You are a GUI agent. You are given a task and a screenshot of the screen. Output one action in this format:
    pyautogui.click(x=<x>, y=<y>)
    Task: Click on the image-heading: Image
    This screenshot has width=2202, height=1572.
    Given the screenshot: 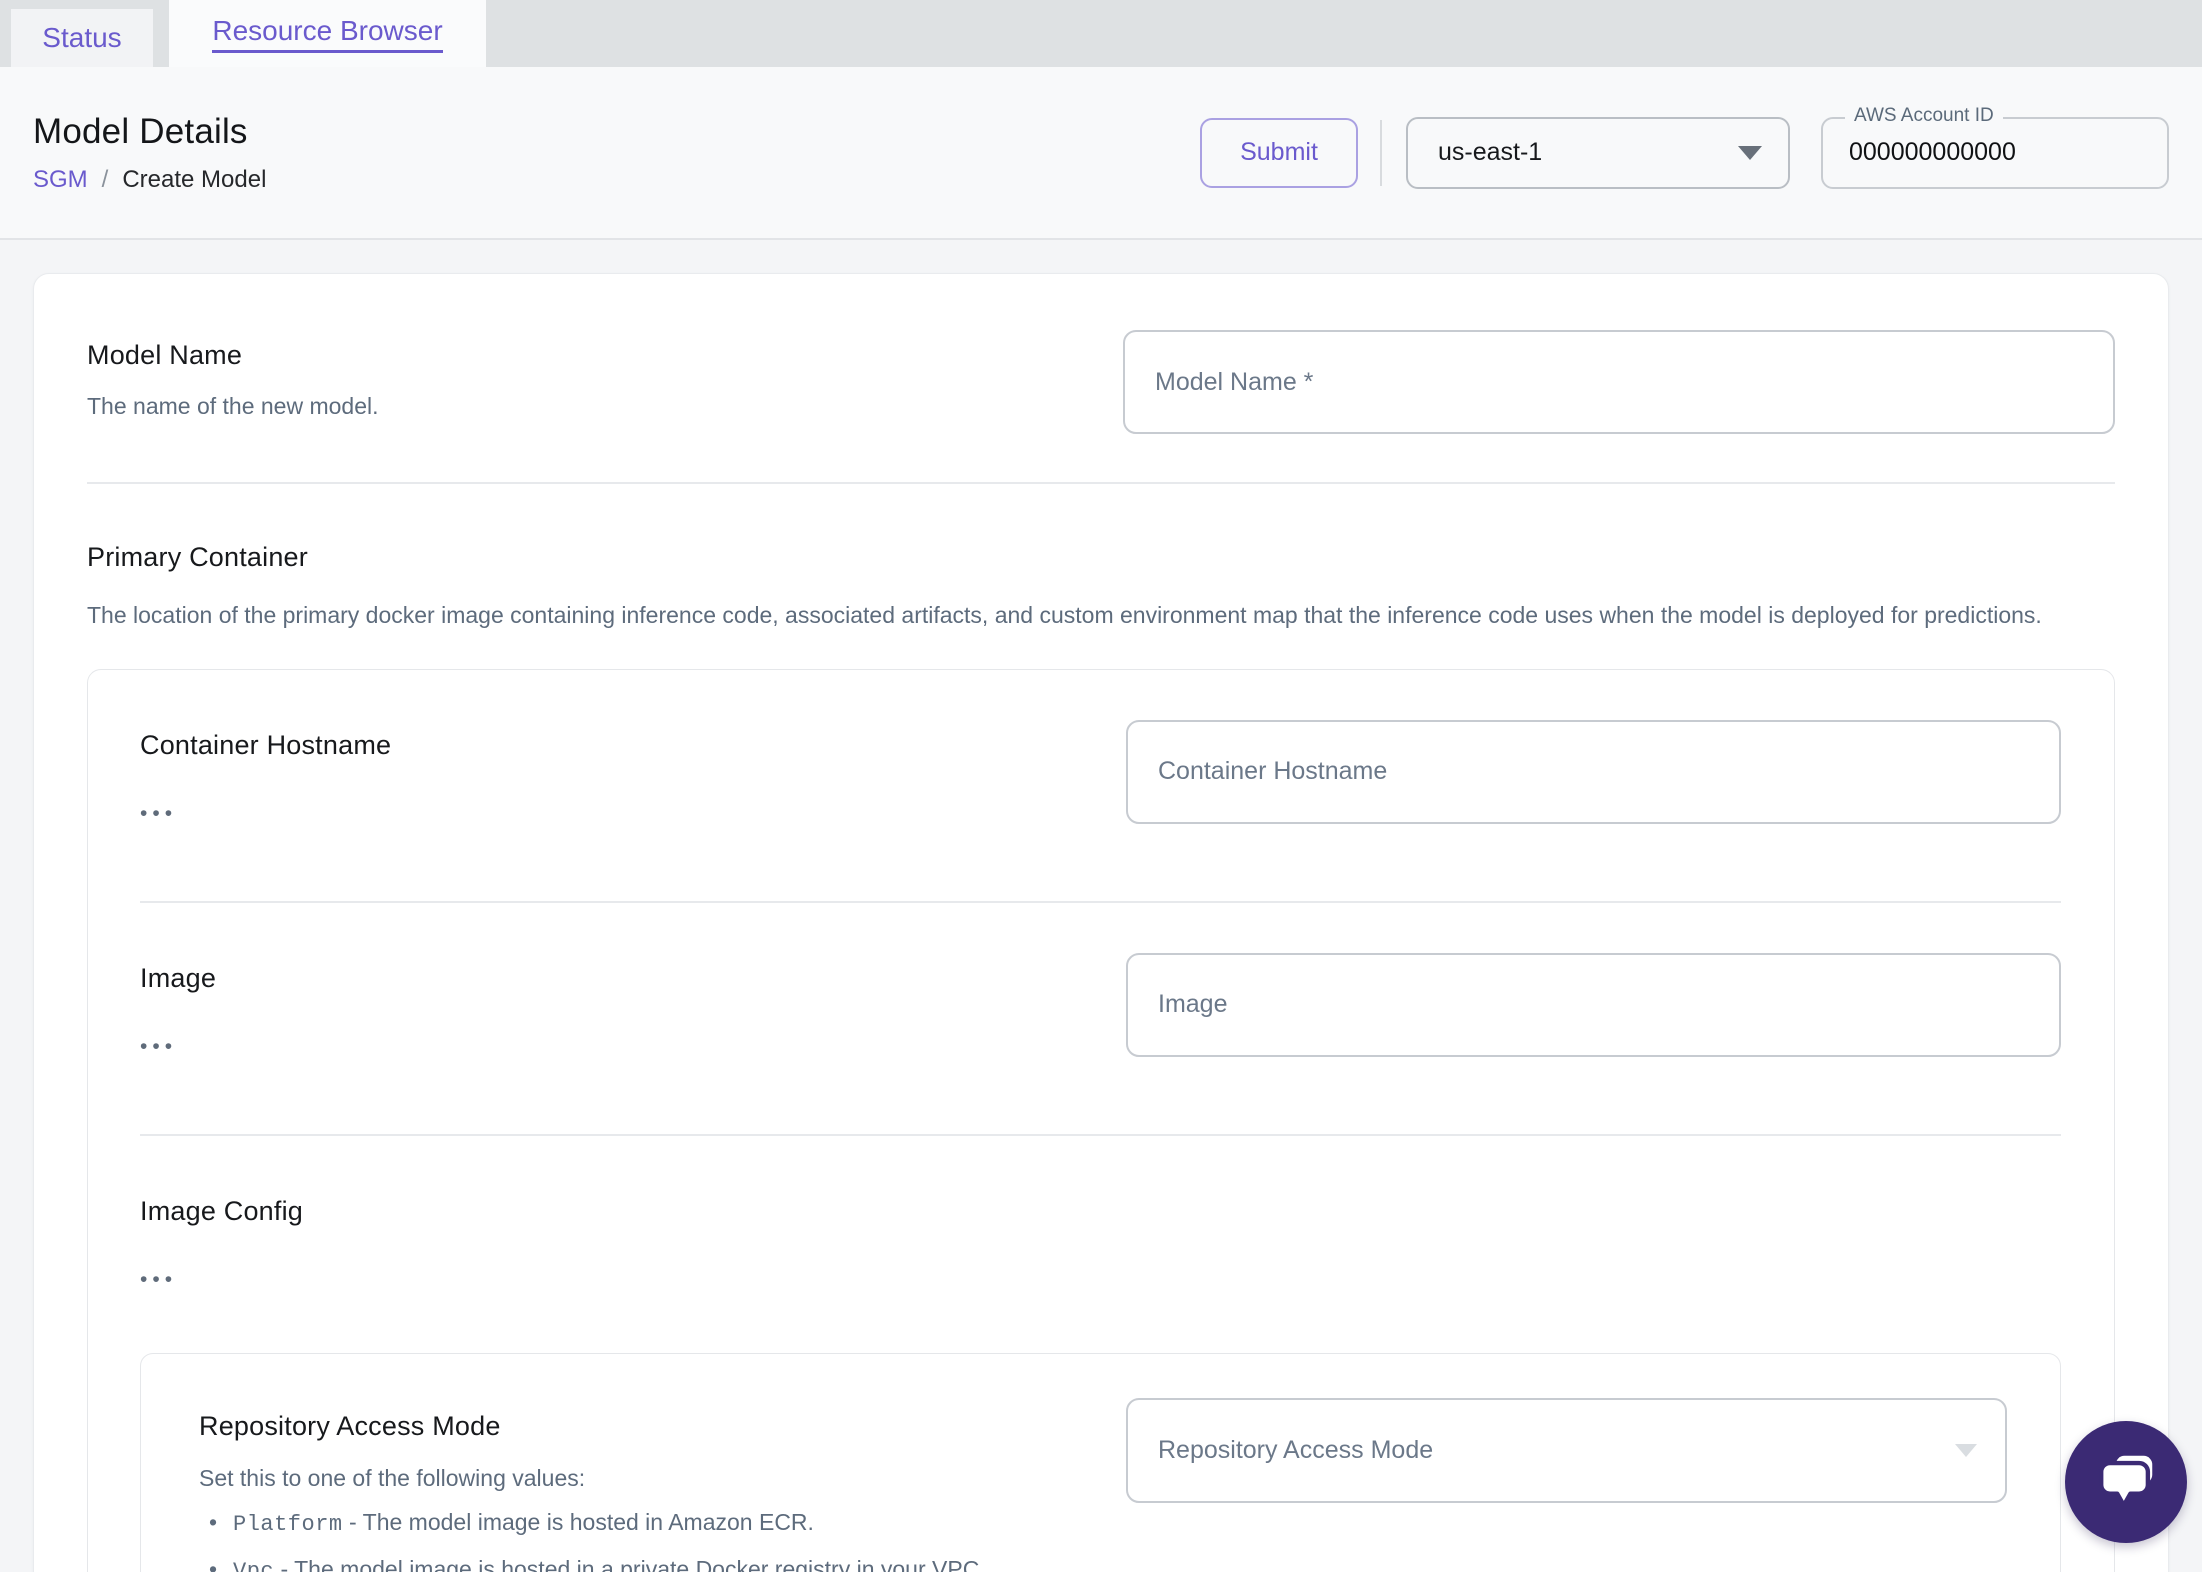 What is the action you would take?
    pyautogui.click(x=178, y=977)
    